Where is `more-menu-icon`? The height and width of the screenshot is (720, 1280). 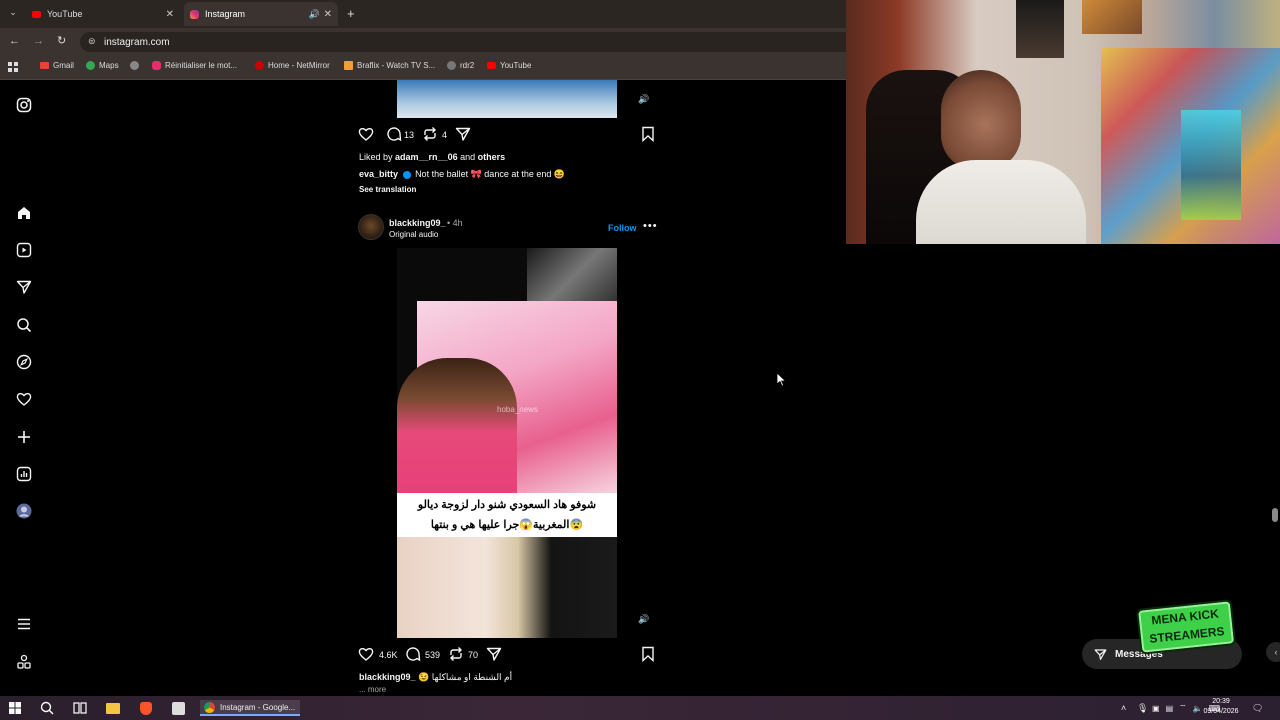
more-menu-icon is located at coordinates (24, 624).